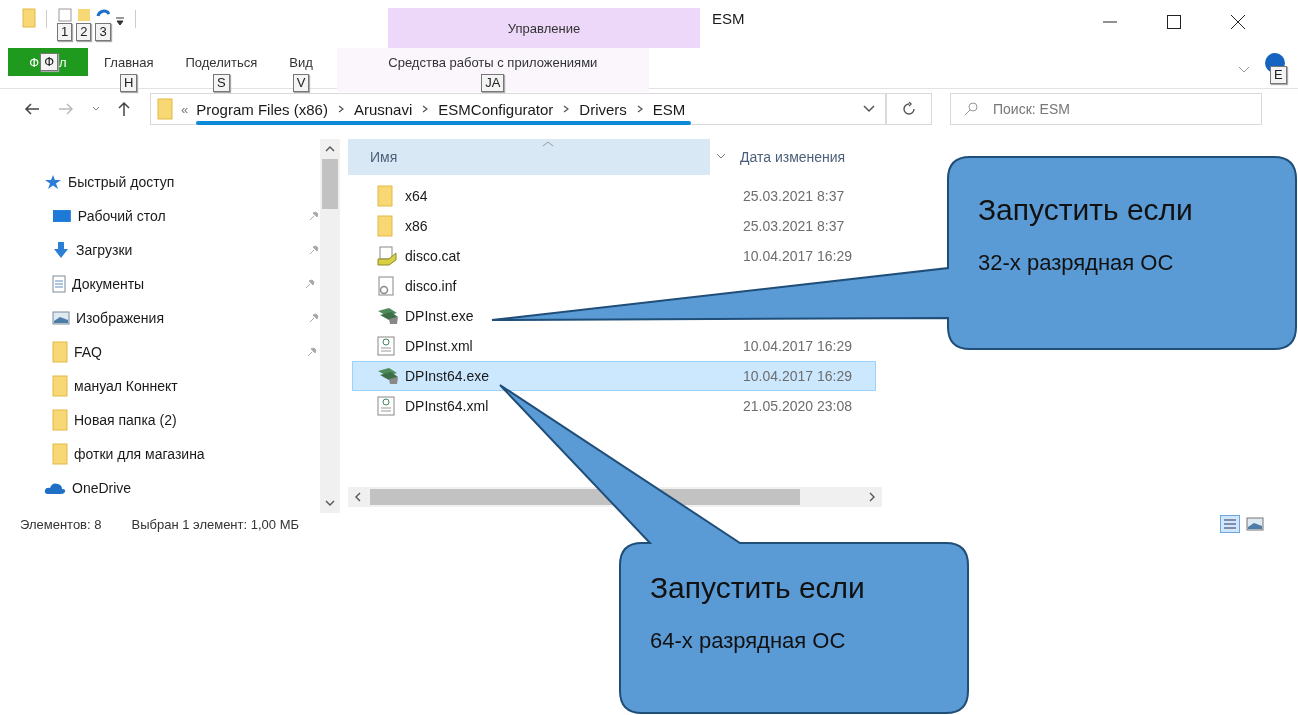 The width and height of the screenshot is (1298, 715). Describe the element at coordinates (748, 641) in the screenshot. I see `callout-text: 64-х разрядная ОС` at that location.